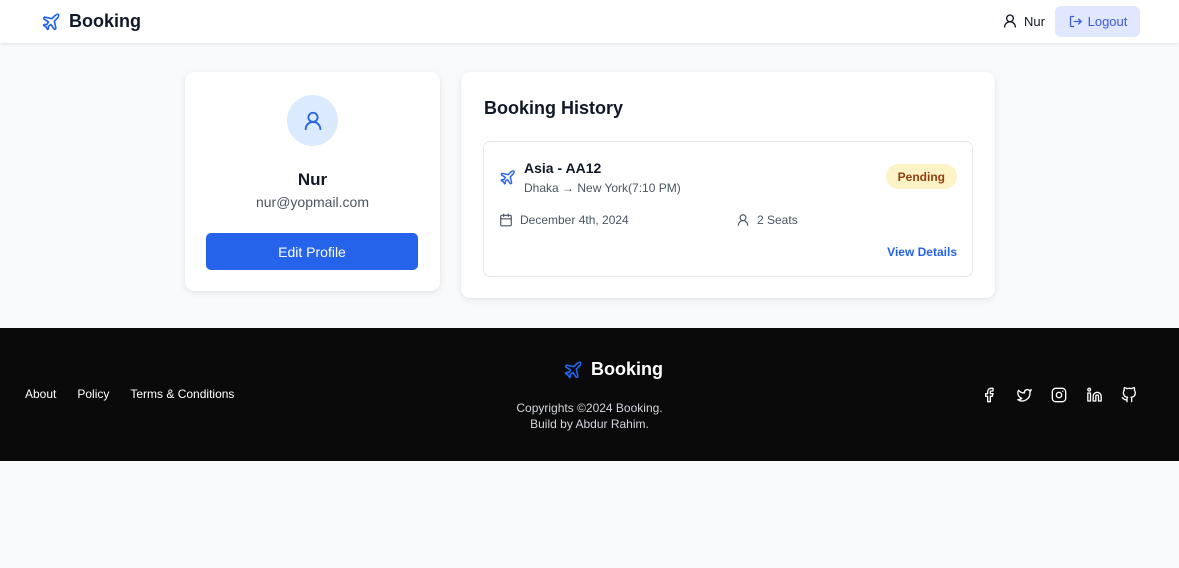  What do you see at coordinates (40, 394) in the screenshot?
I see `footer-link-about: About` at bounding box center [40, 394].